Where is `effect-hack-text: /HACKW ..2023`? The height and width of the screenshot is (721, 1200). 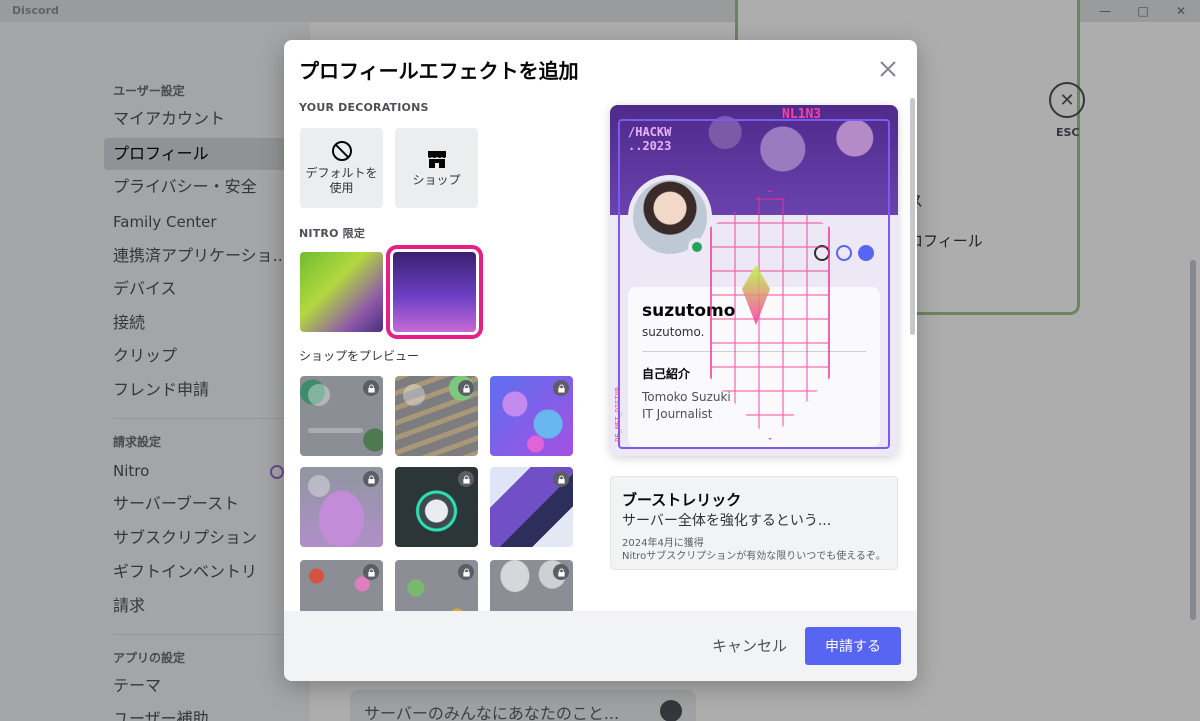 effect-hack-text: /HACKW ..2023 is located at coordinates (650, 139).